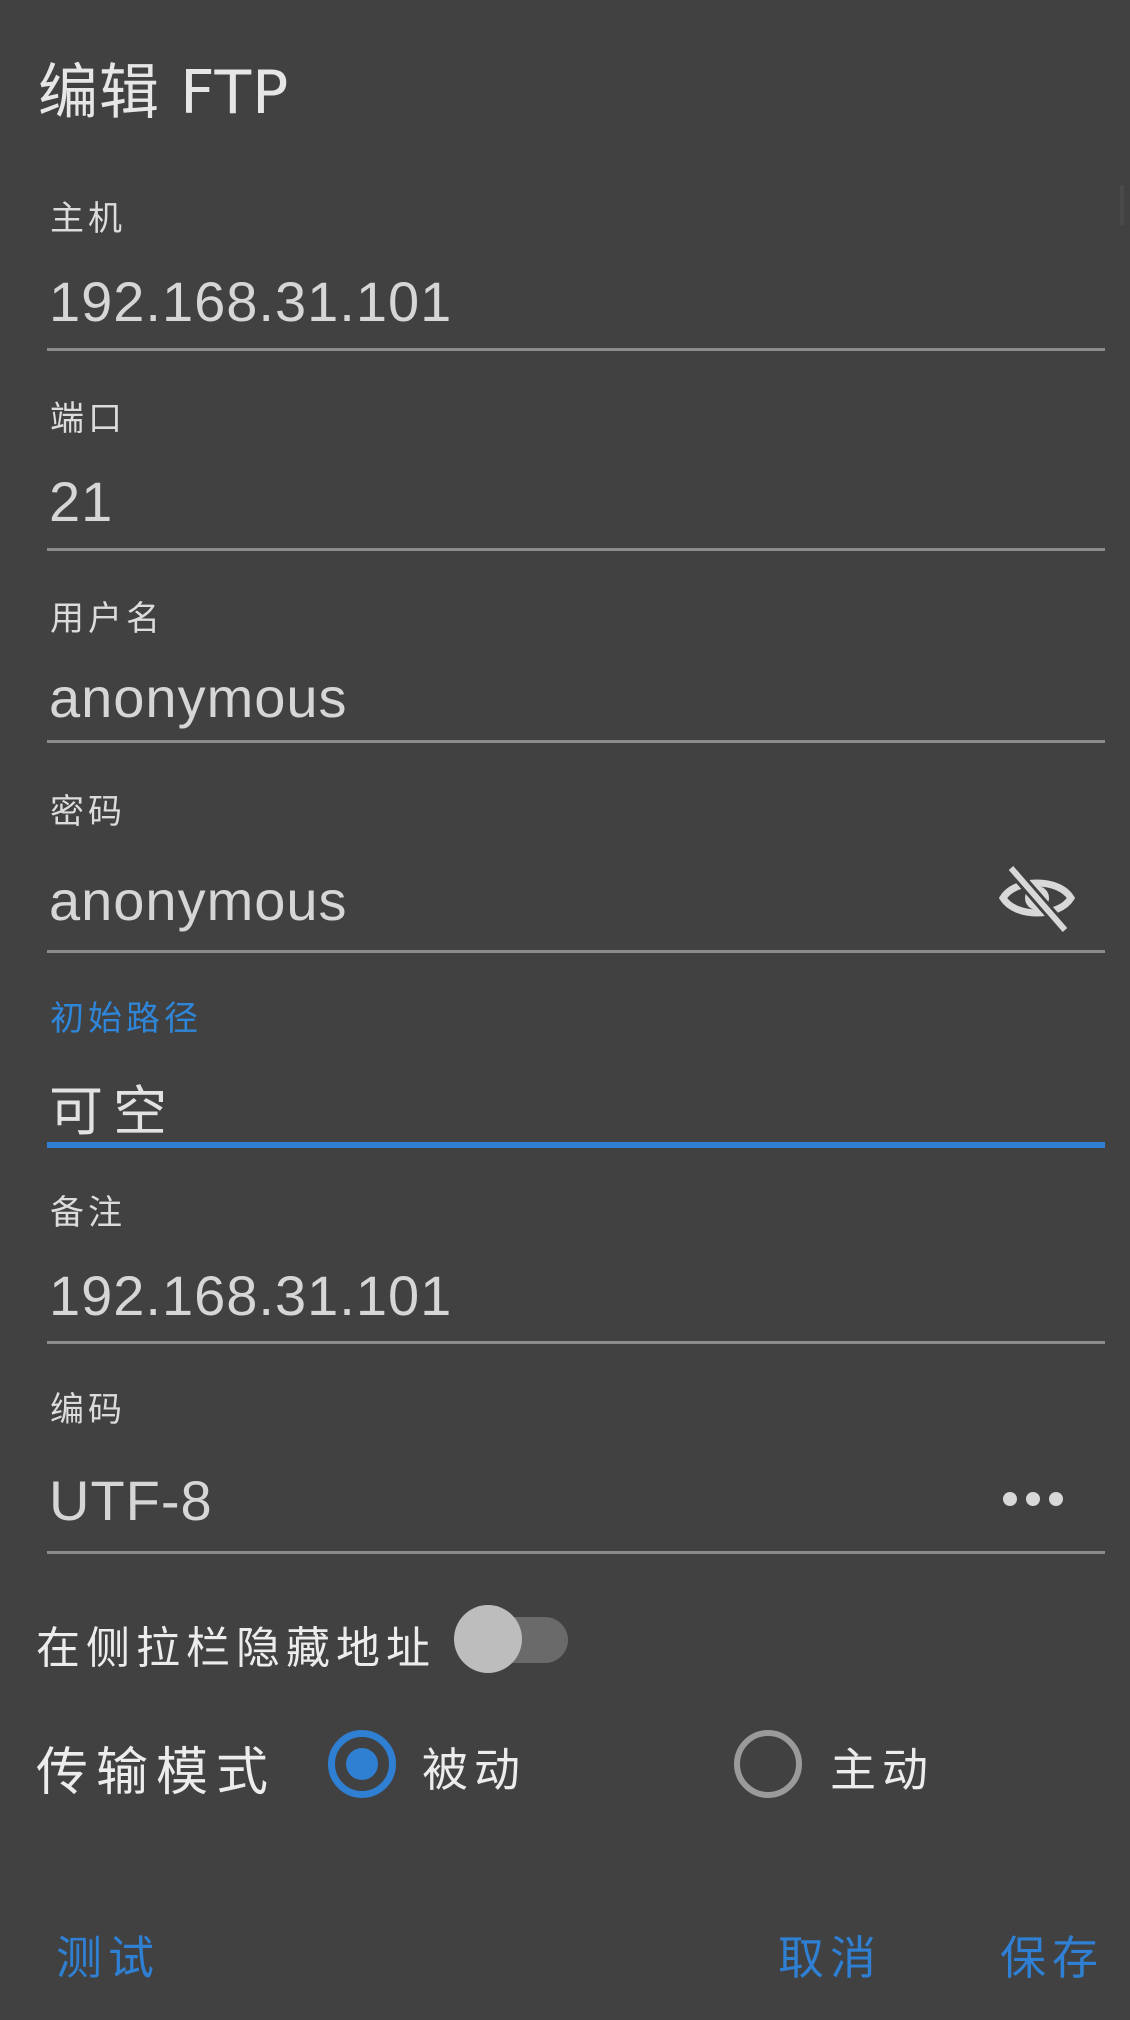 This screenshot has height=2020, width=1130. What do you see at coordinates (81, 501) in the screenshot?
I see `port-input: 21` at bounding box center [81, 501].